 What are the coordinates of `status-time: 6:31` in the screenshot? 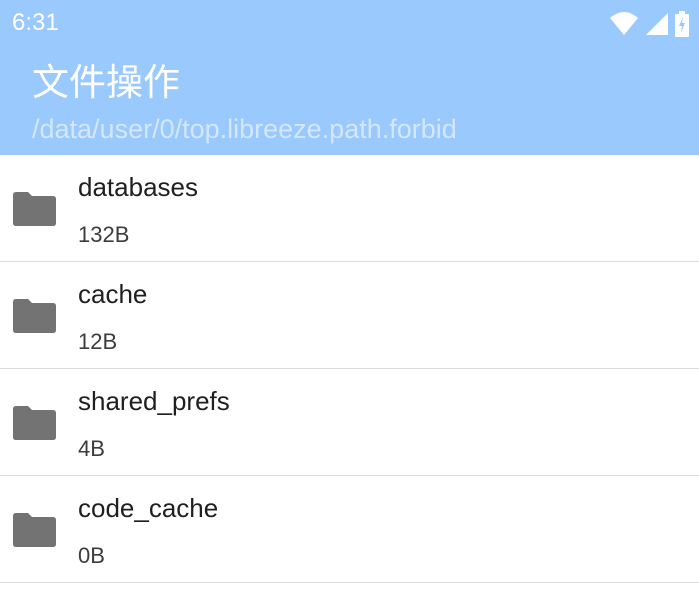 It's located at (35, 22).